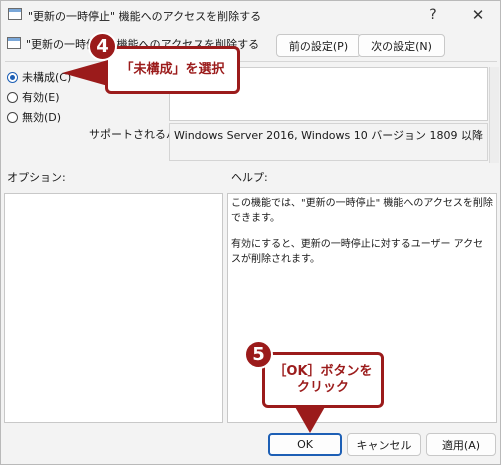 The image size is (501, 465). Describe the element at coordinates (433, 15) in the screenshot. I see `help-icon: ?` at that location.